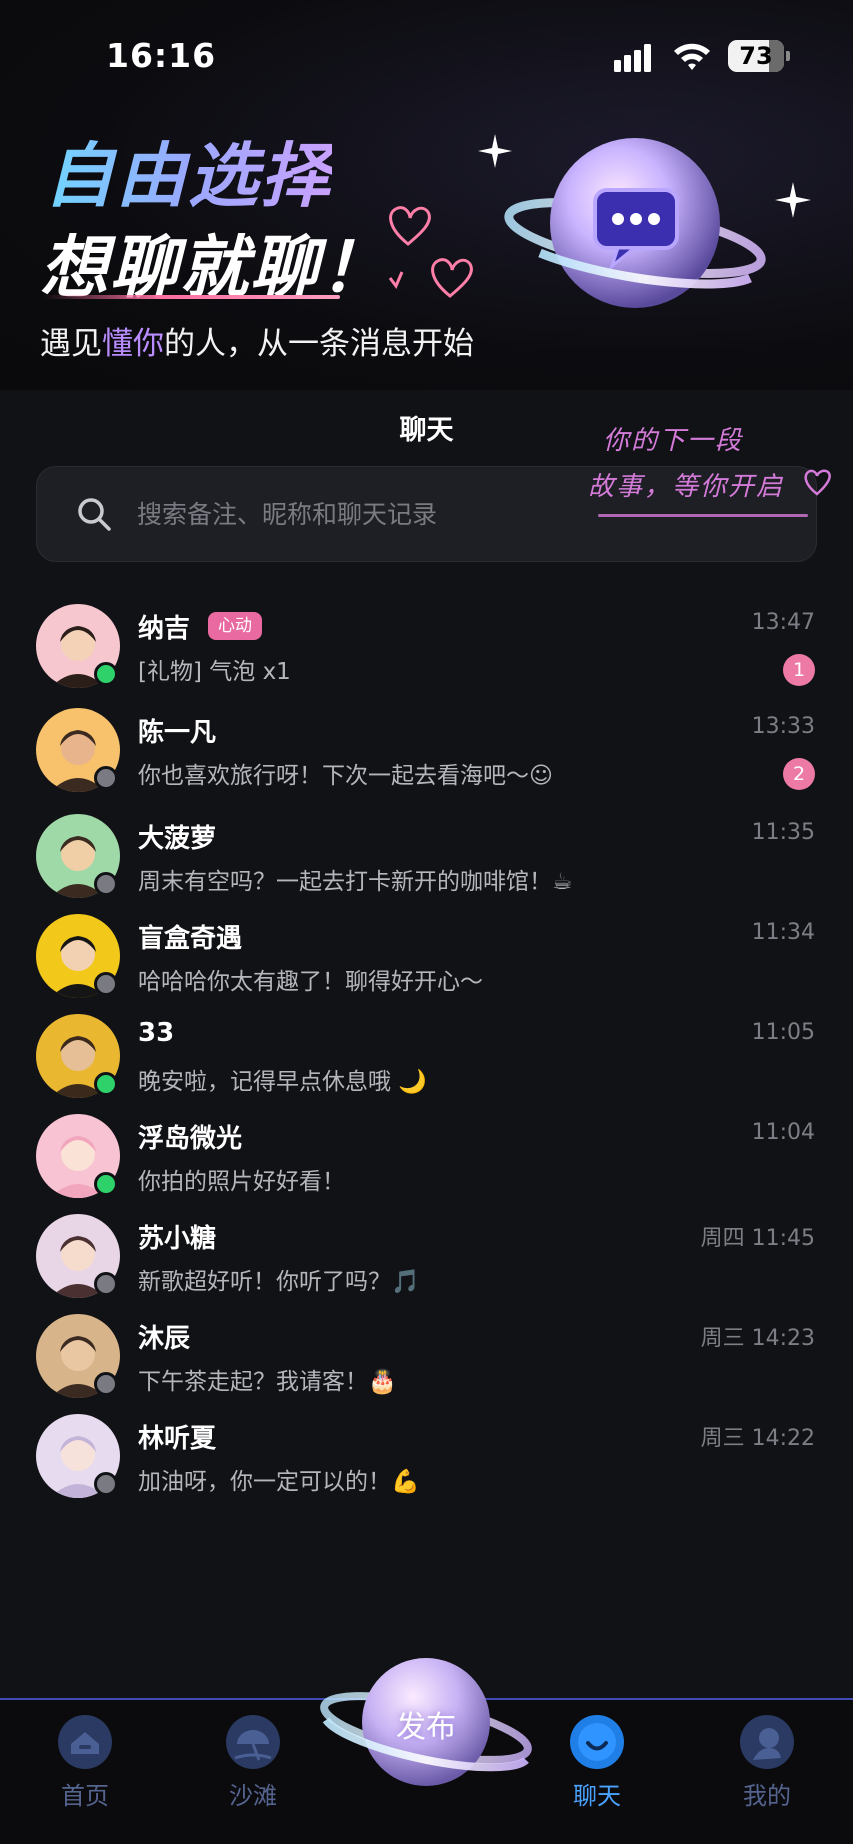  I want to click on cellular-signal-icon, so click(632, 58).